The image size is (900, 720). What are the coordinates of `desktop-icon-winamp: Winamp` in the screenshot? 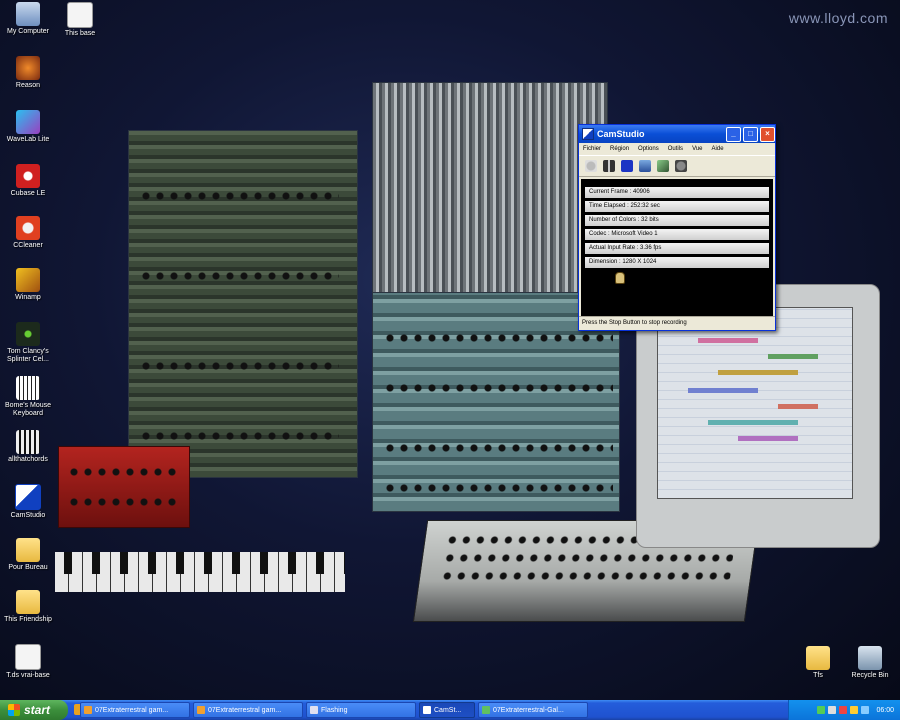 It's located at (28, 285).